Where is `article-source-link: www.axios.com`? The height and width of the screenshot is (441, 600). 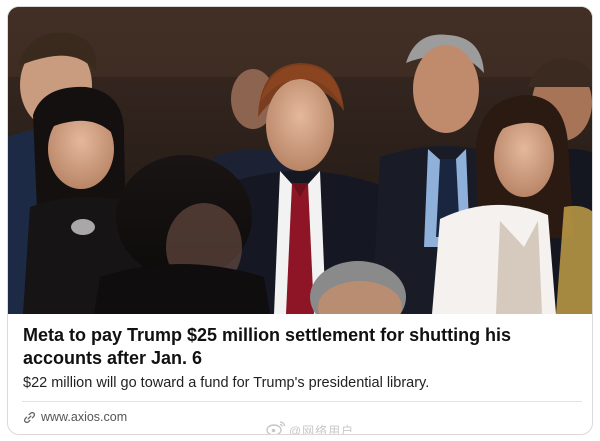
article-source-link: www.axios.com is located at coordinates (75, 417).